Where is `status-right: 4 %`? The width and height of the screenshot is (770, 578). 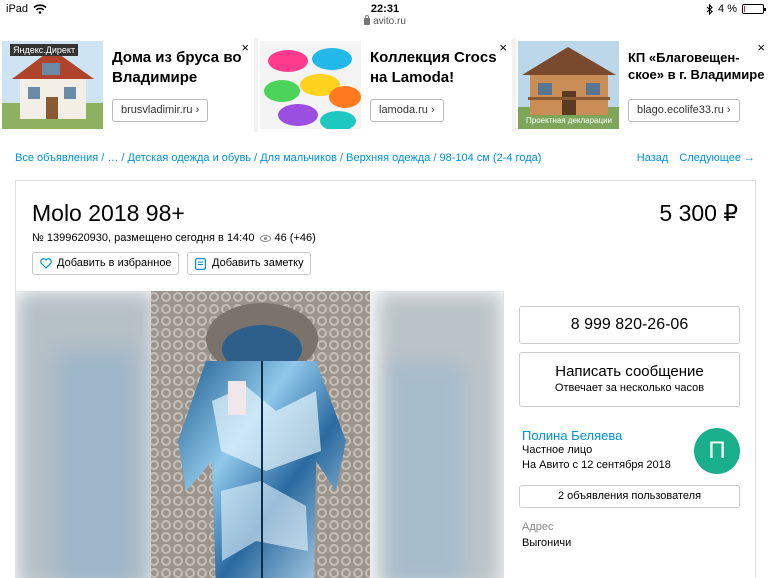 status-right: 4 % is located at coordinates (736, 9).